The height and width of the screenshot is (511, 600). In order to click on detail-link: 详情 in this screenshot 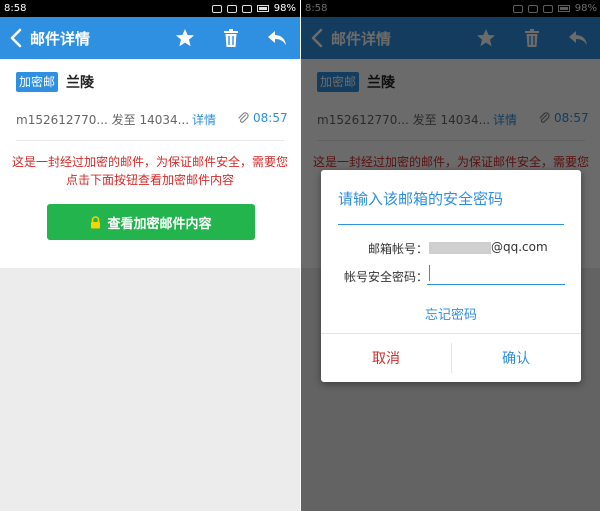, I will do `click(204, 119)`.